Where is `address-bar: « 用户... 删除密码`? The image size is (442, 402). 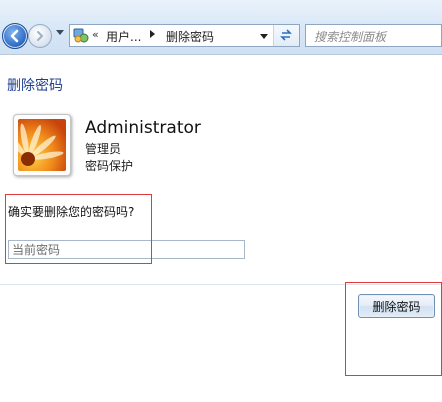
address-bar: « 用户... 删除密码 is located at coordinates (184, 35).